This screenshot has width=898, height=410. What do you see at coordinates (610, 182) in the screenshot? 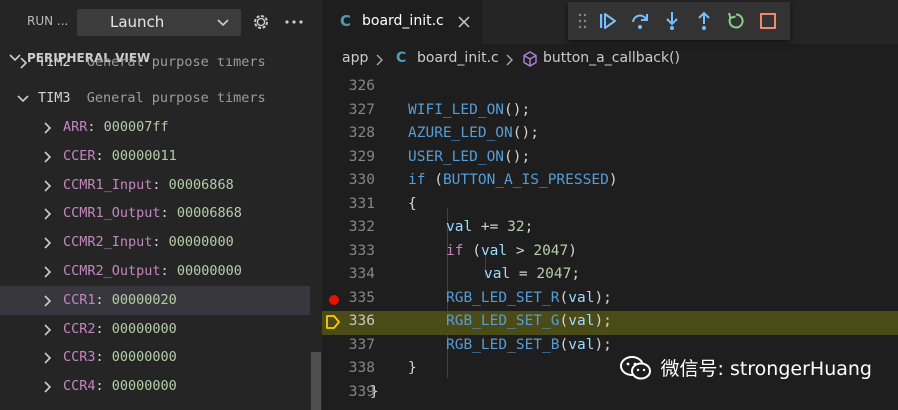
I see `code-line: 330 if (BUTTON_A_IS_PRESSED)` at bounding box center [610, 182].